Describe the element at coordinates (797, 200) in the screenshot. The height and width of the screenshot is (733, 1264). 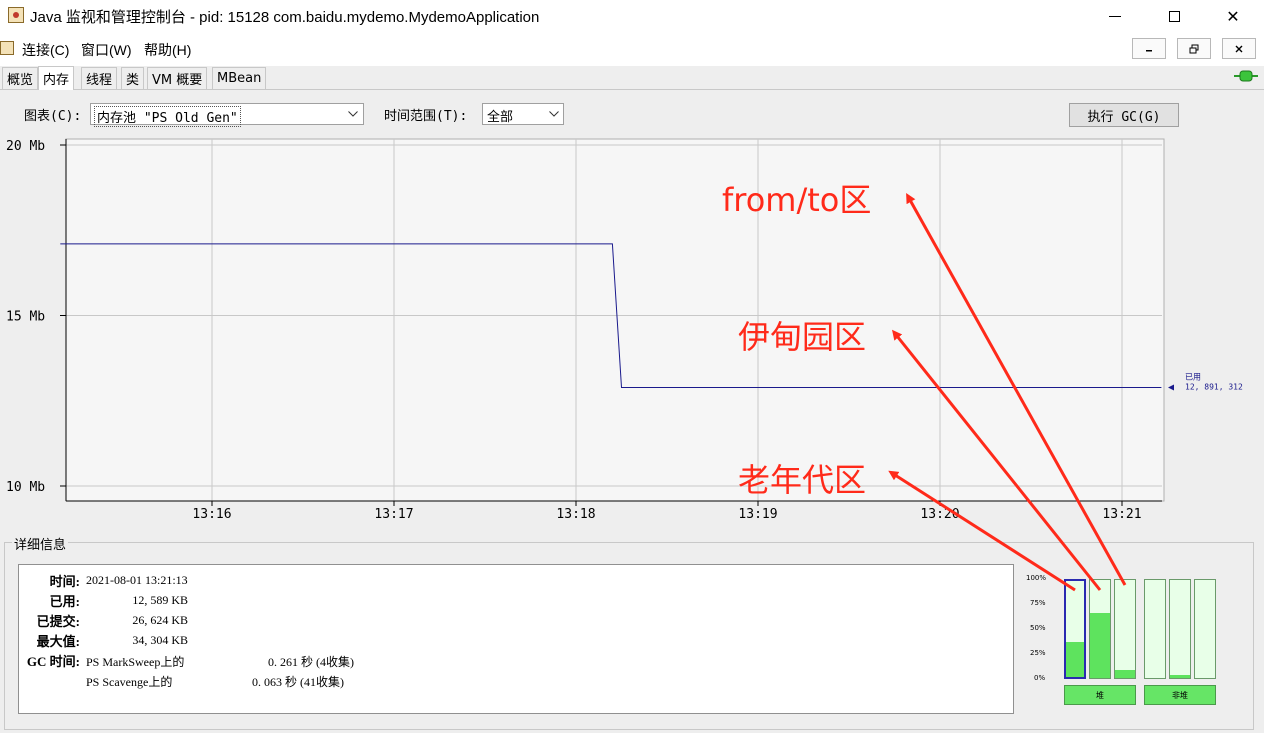
I see `annotation-from-to: from/to区` at that location.